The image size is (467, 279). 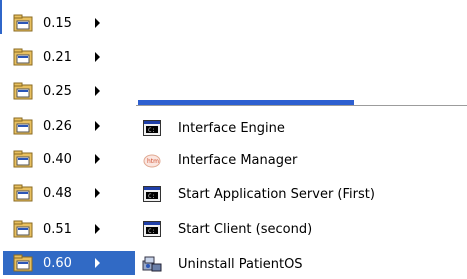 I want to click on submenu-item-interface-engine: C: Interface Engine, so click(x=301, y=128).